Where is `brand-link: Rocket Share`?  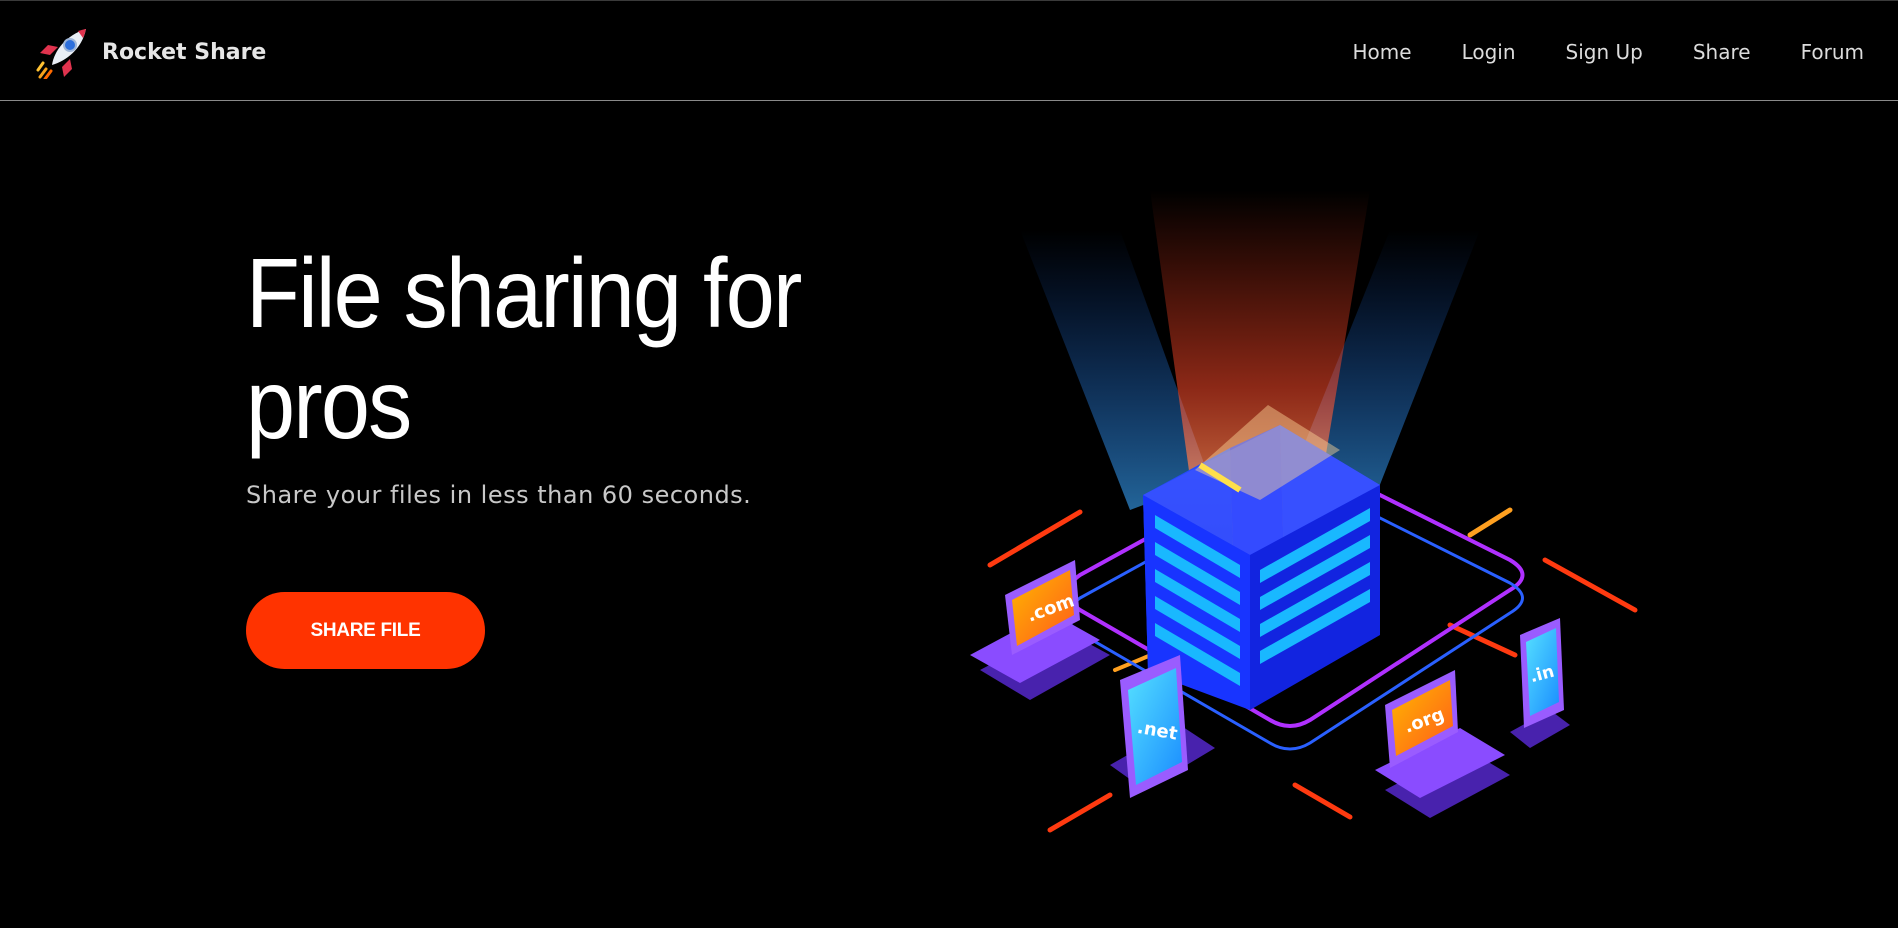 brand-link: Rocket Share is located at coordinates (151, 52).